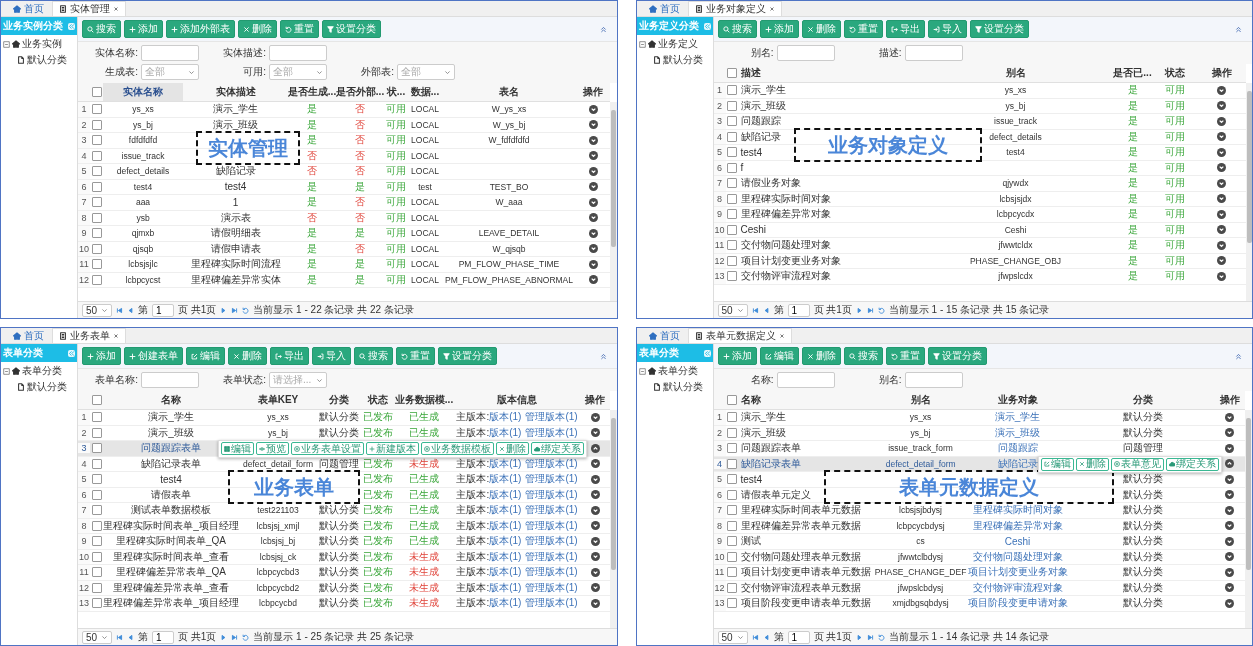  I want to click on table-row: 7 请假业务对象 qjywdx 是 可用, so click(979, 184).